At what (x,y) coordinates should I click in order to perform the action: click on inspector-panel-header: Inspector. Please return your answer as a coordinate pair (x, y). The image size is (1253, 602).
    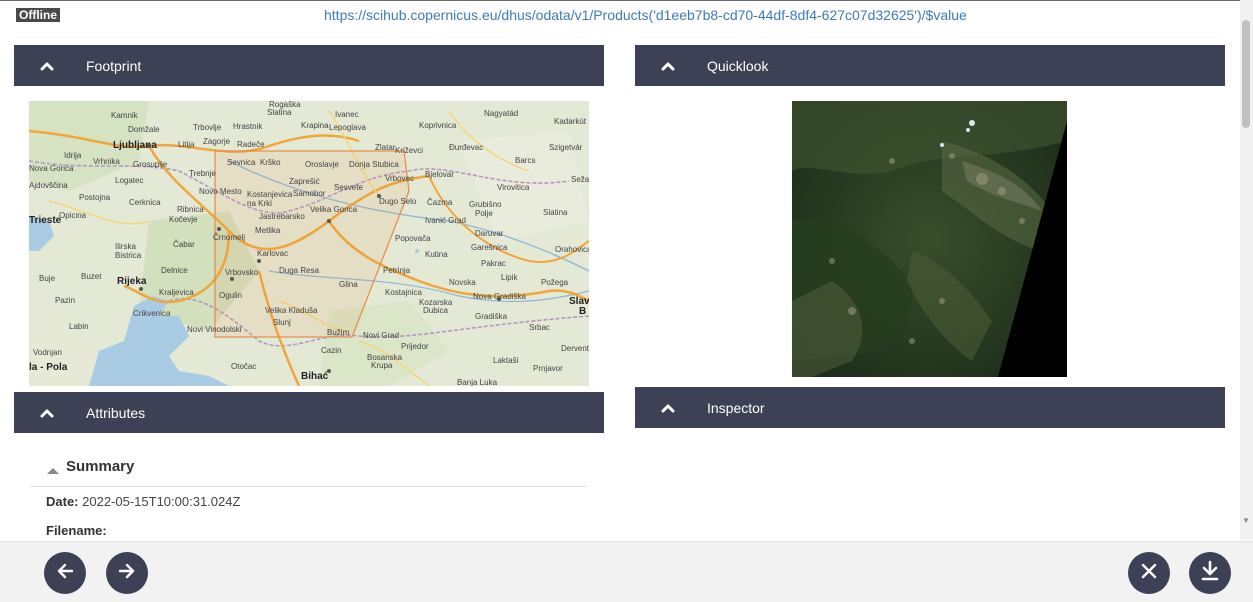
    Looking at the image, I should click on (930, 407).